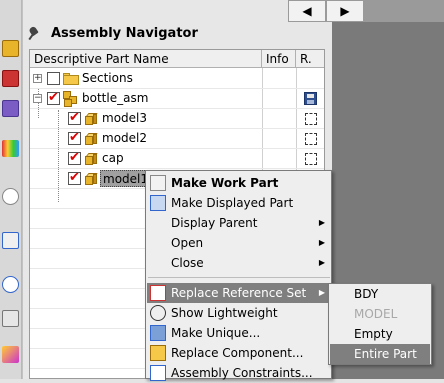 The height and width of the screenshot is (383, 444). What do you see at coordinates (71, 99) in the screenshot?
I see `assembly-icon` at bounding box center [71, 99].